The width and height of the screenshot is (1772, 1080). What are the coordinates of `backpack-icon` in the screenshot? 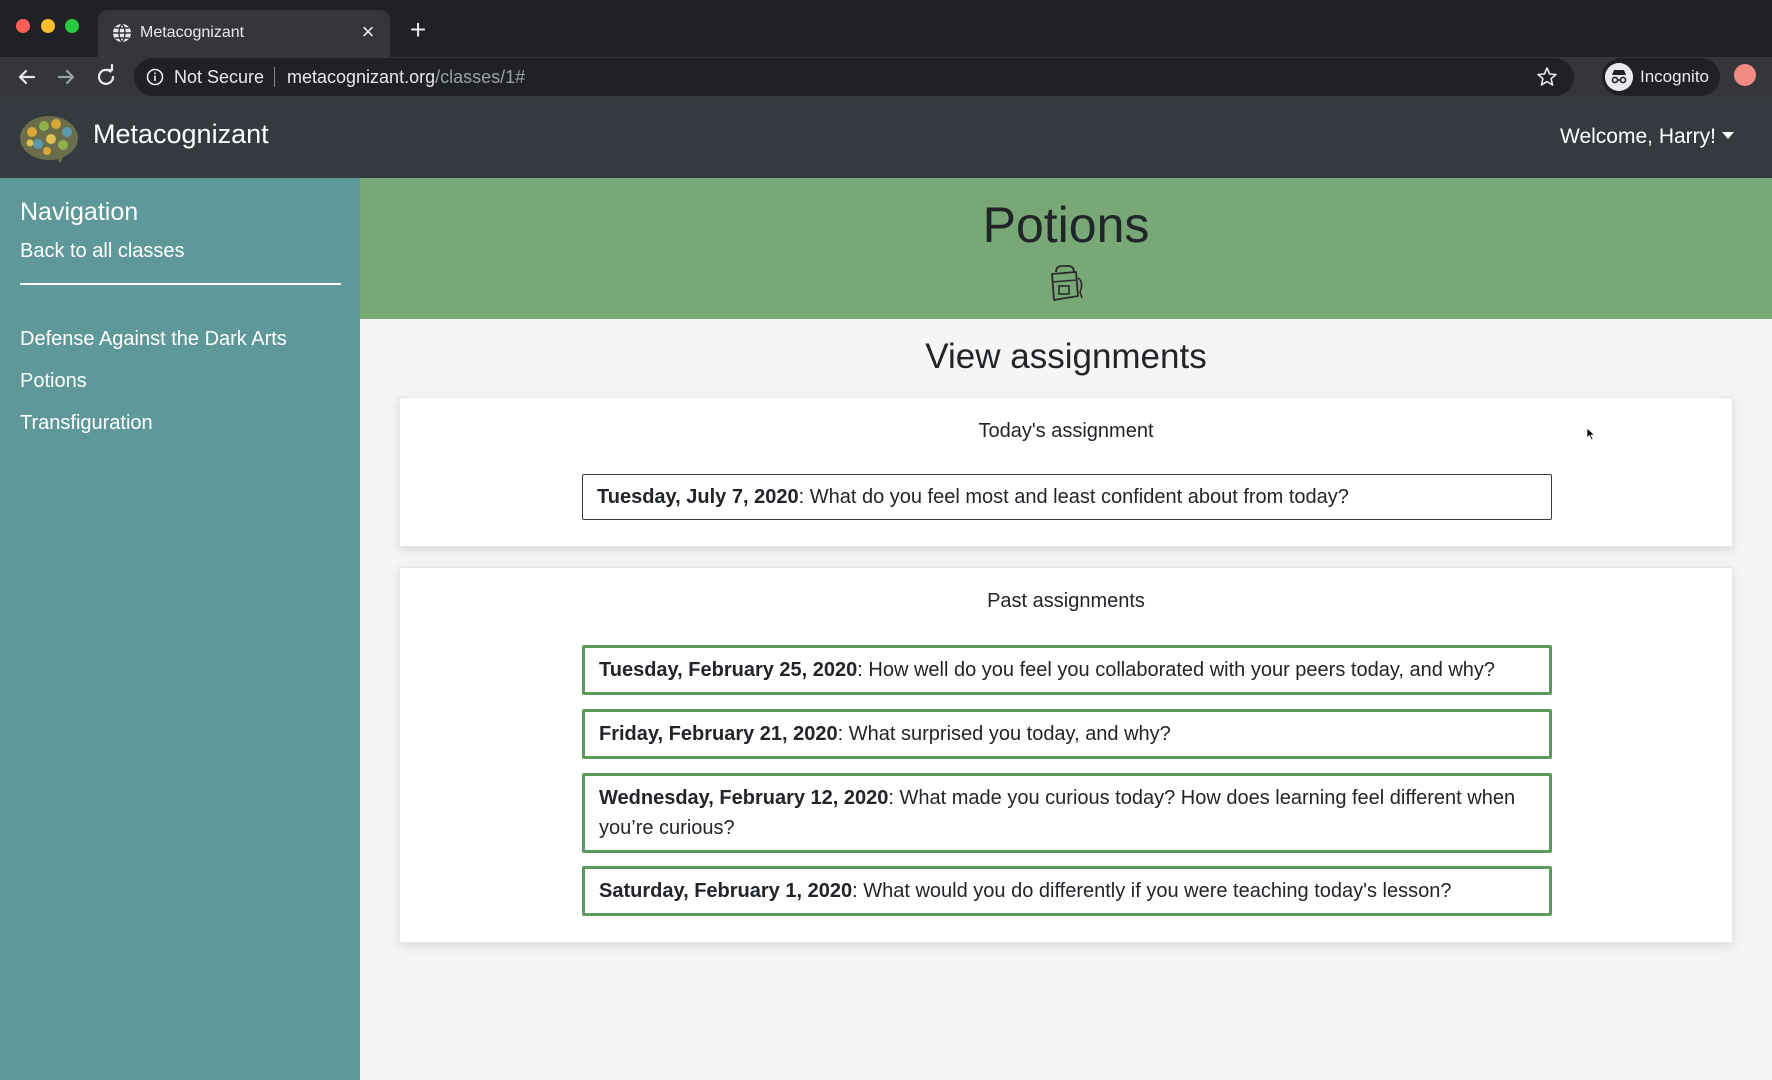 It's located at (1067, 283).